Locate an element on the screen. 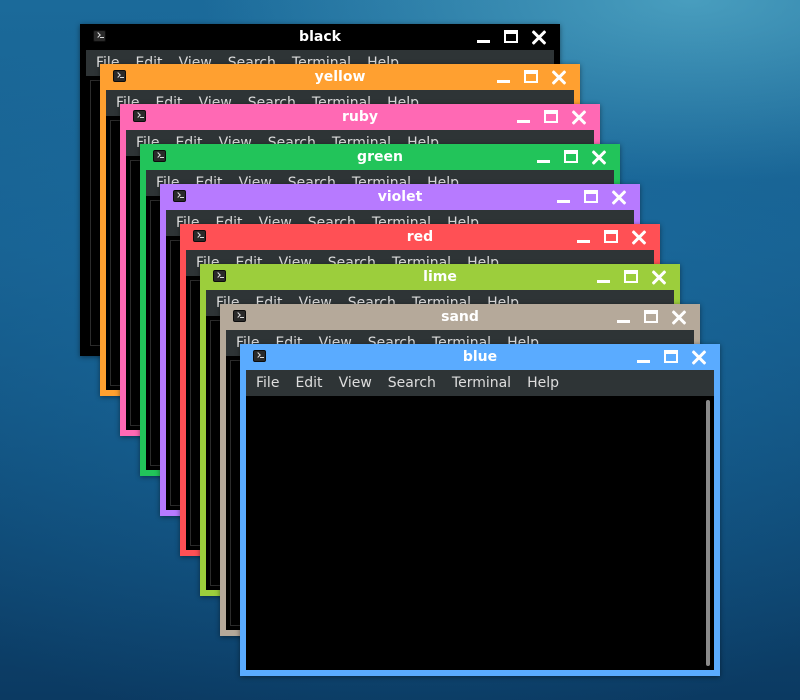  window-titlebar: yellow is located at coordinates (340, 77).